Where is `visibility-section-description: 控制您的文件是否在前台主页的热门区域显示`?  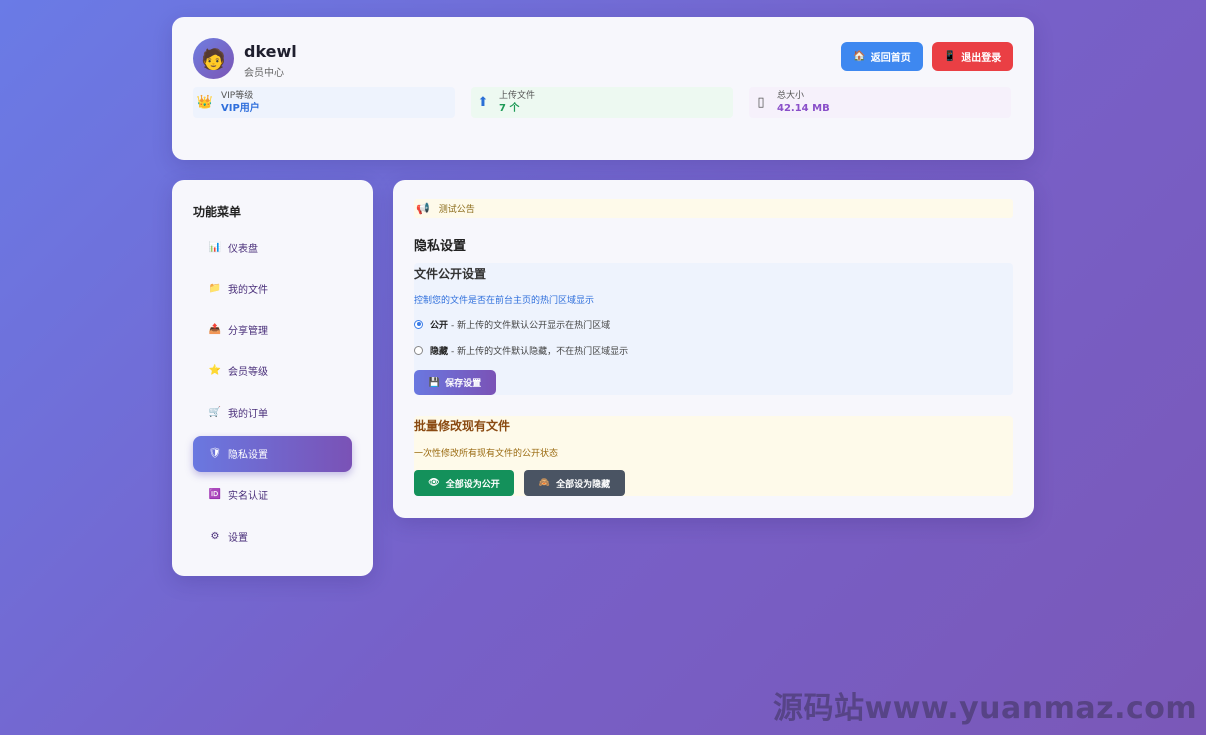 visibility-section-description: 控制您的文件是否在前台主页的热门区域显示 is located at coordinates (504, 301).